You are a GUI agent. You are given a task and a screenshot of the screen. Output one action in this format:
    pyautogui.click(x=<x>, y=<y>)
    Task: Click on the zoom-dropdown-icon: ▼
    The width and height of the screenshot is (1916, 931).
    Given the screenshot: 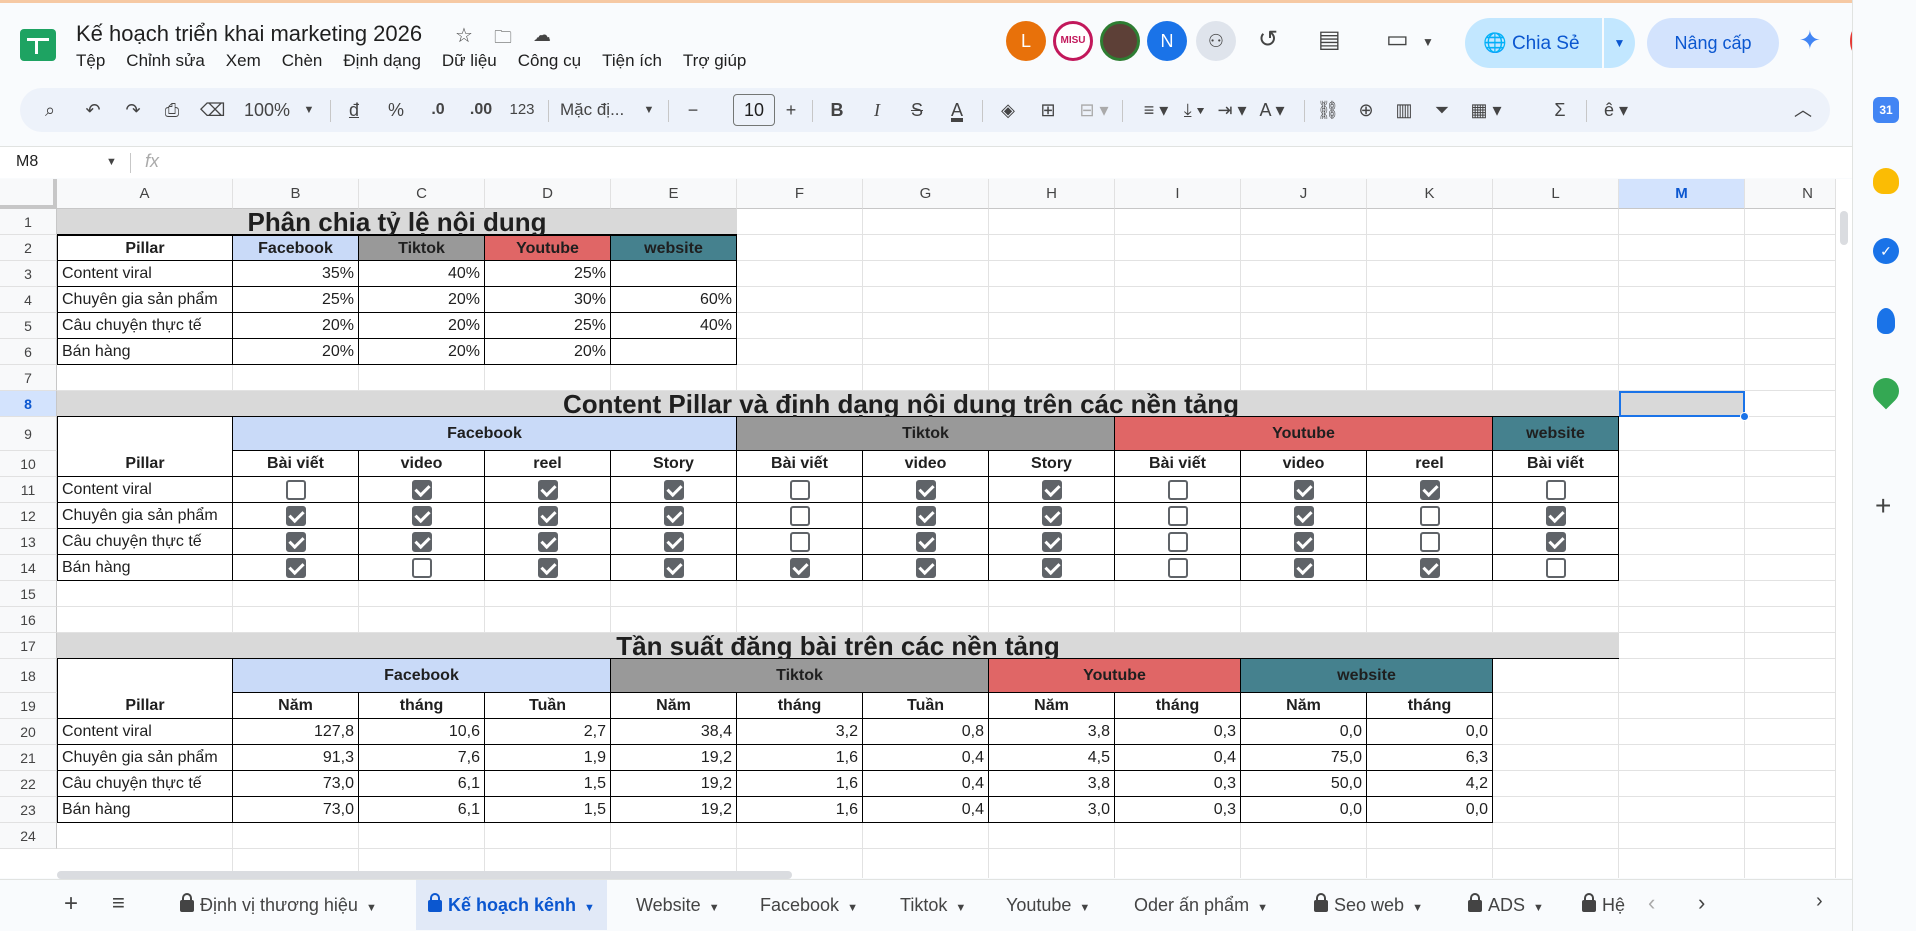 What is the action you would take?
    pyautogui.click(x=309, y=110)
    